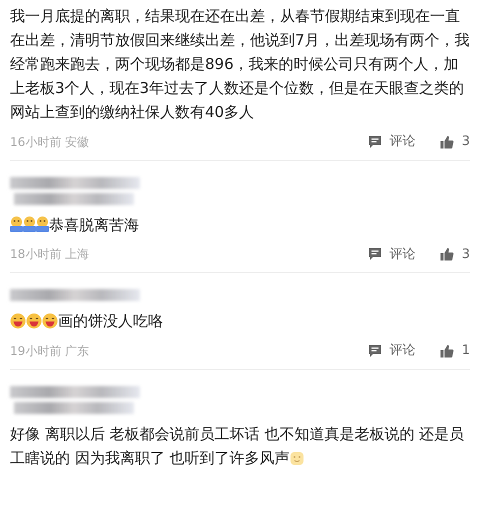 The width and height of the screenshot is (490, 522). I want to click on comment-text: 画的饼没人吃咯, so click(240, 321).